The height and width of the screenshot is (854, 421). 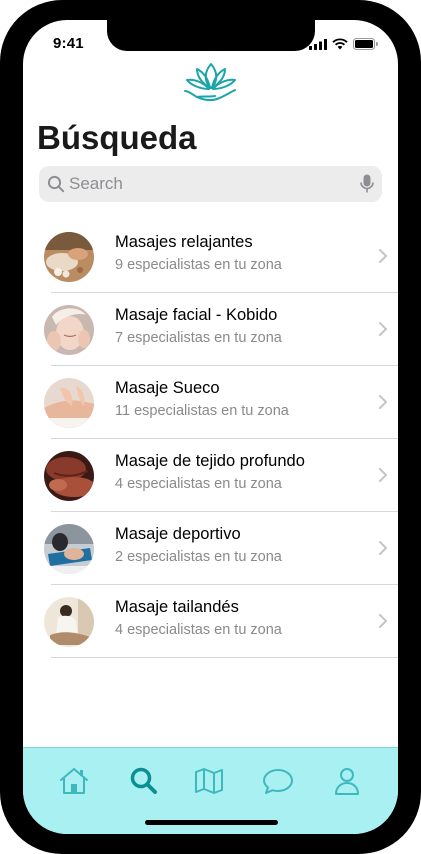 I want to click on tab-profile, so click(x=347, y=781).